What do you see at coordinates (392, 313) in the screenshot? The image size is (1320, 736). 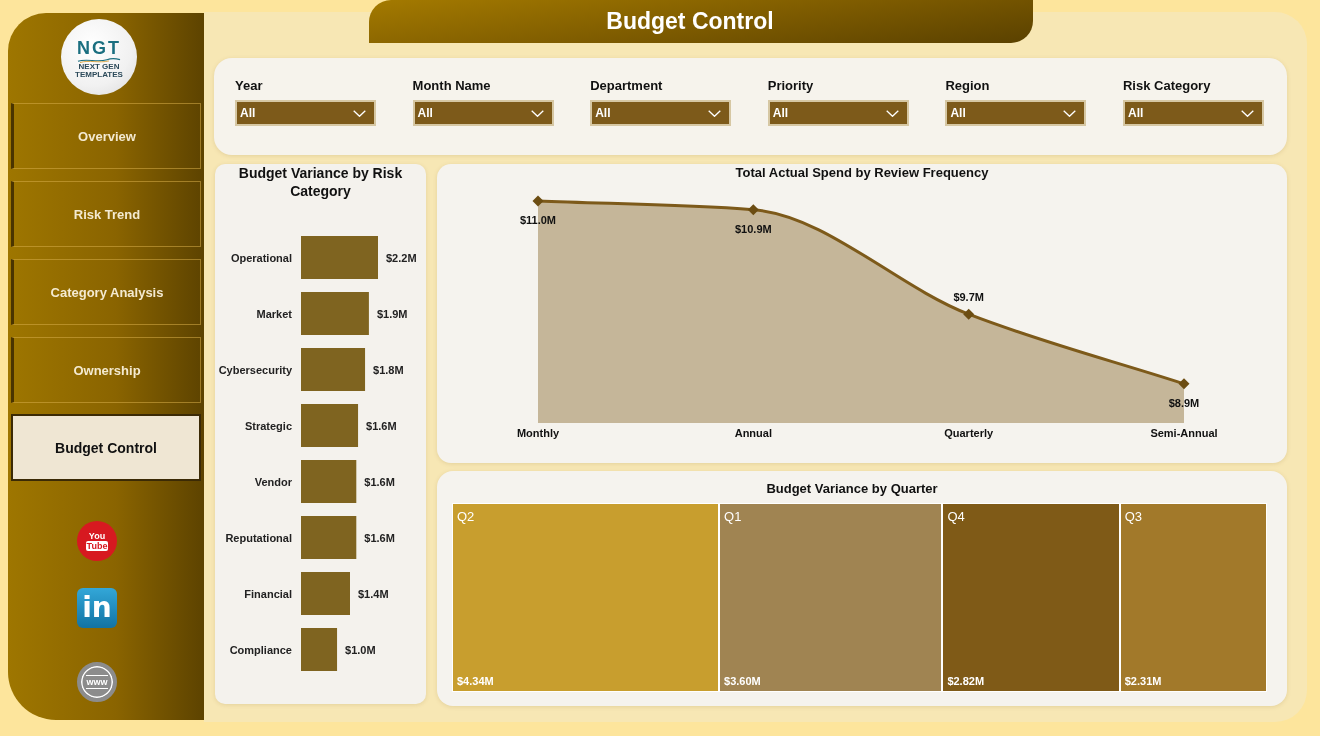 I see `value-label: $1.9M` at bounding box center [392, 313].